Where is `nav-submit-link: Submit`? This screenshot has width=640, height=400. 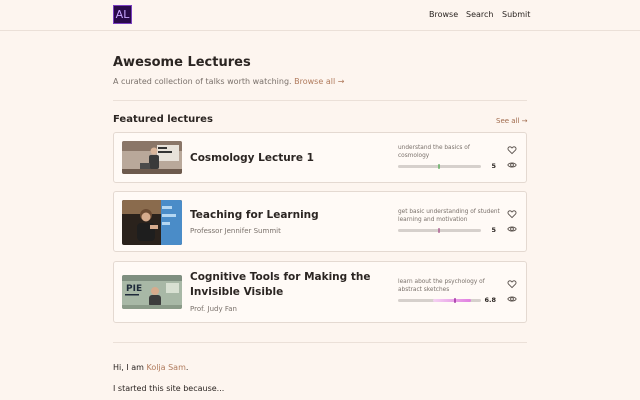
nav-submit-link: Submit is located at coordinates (516, 14).